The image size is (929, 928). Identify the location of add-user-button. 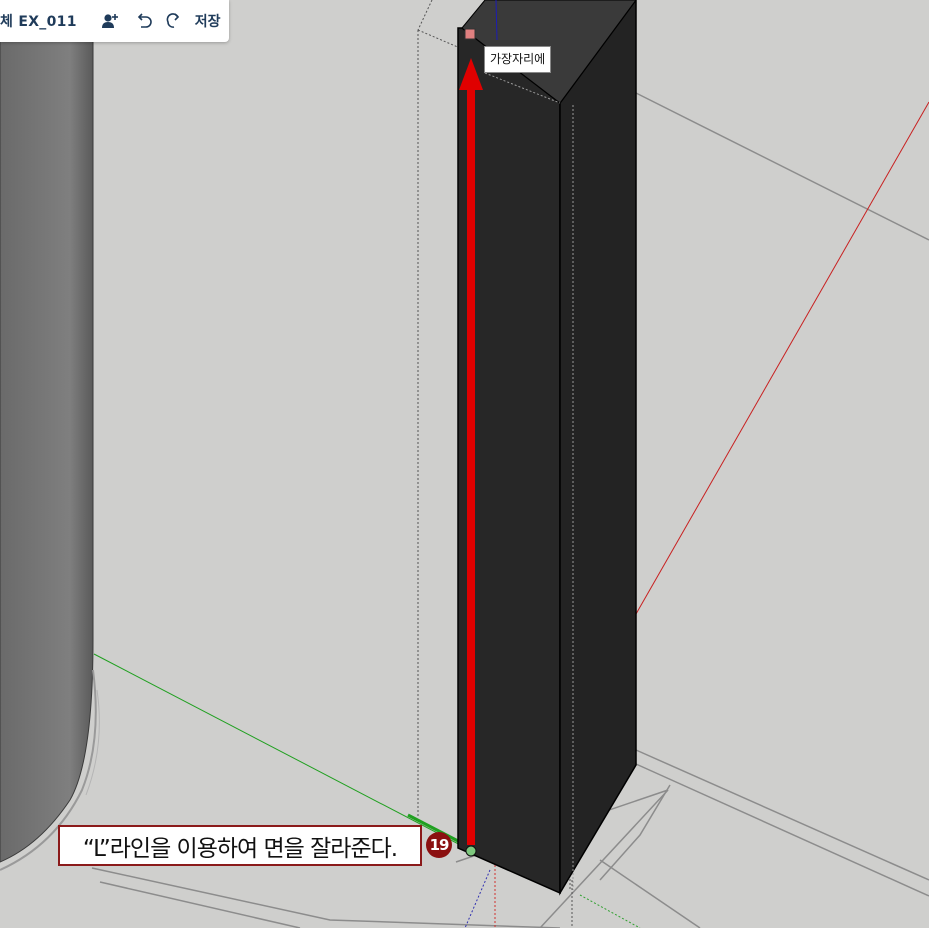
(110, 21).